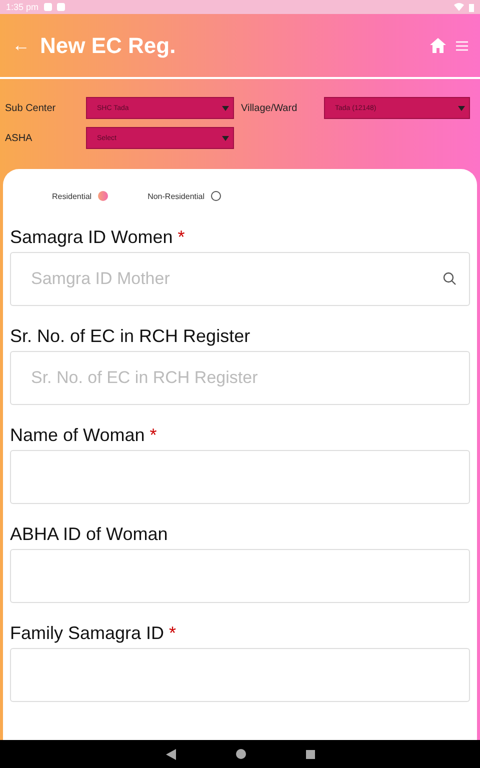 This screenshot has width=480, height=768. Describe the element at coordinates (171, 754) in the screenshot. I see `back-nav-icon` at that location.